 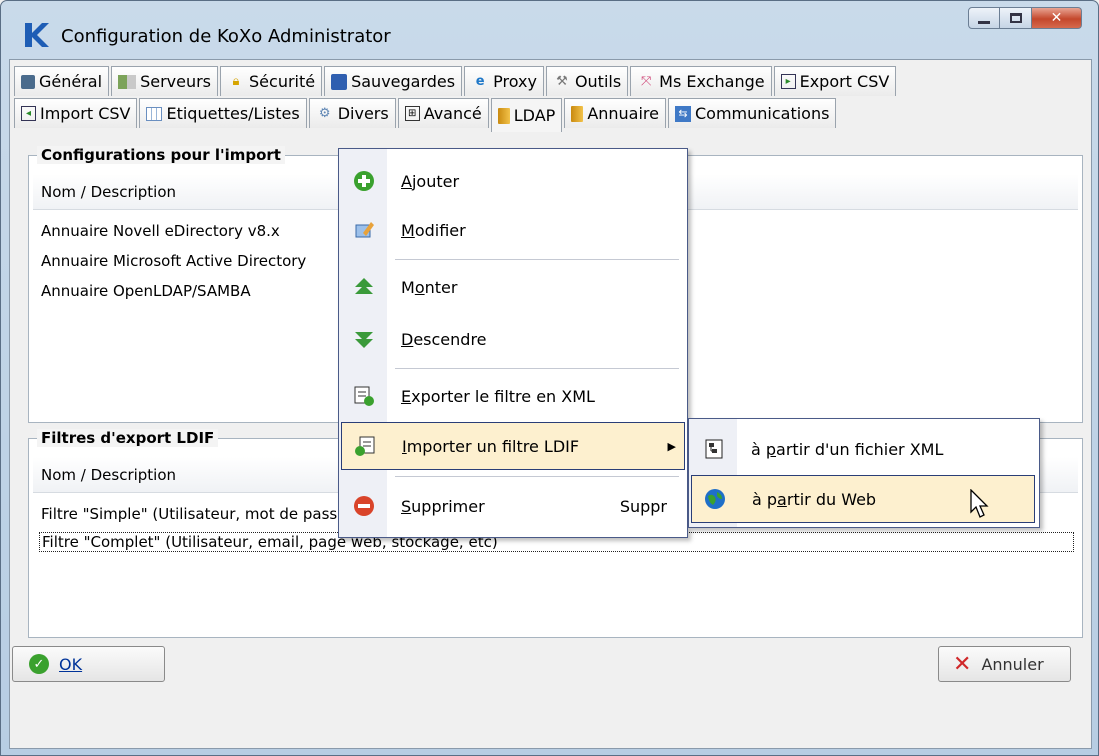 I want to click on cancel-button: ✕ Annuler, so click(x=1004, y=664).